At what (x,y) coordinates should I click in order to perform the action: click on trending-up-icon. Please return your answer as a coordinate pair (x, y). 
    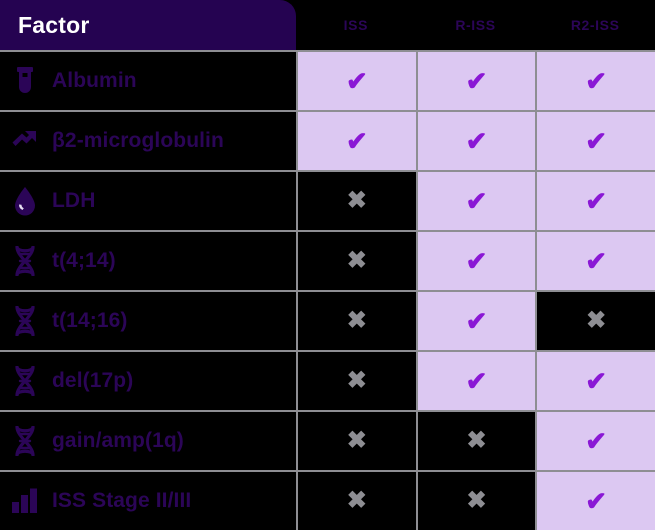
    Looking at the image, I should click on (25, 141).